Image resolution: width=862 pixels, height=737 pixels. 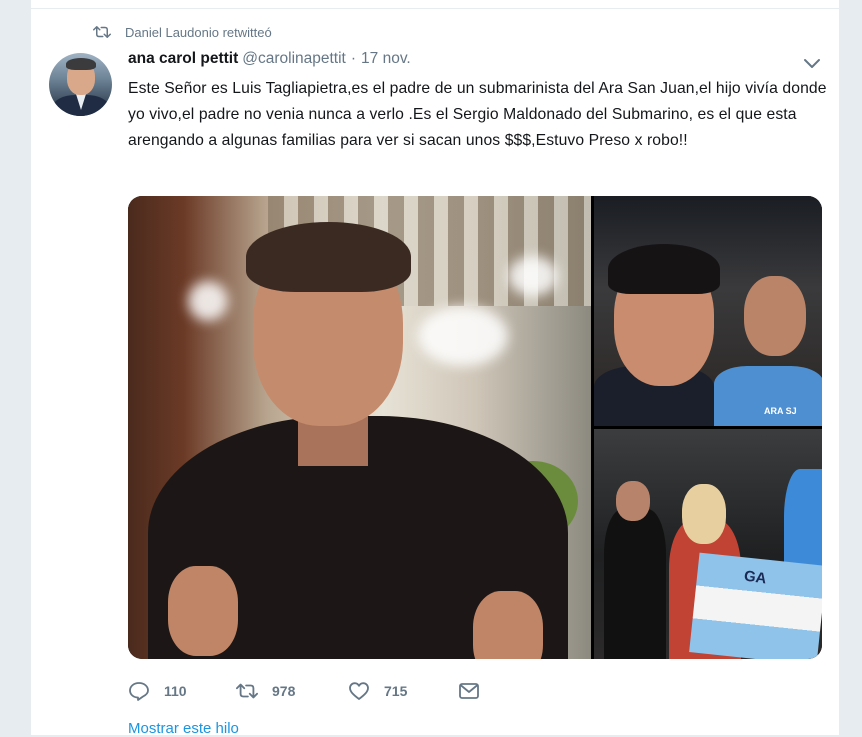 I want to click on retweet-button: 978, so click(x=292, y=691).